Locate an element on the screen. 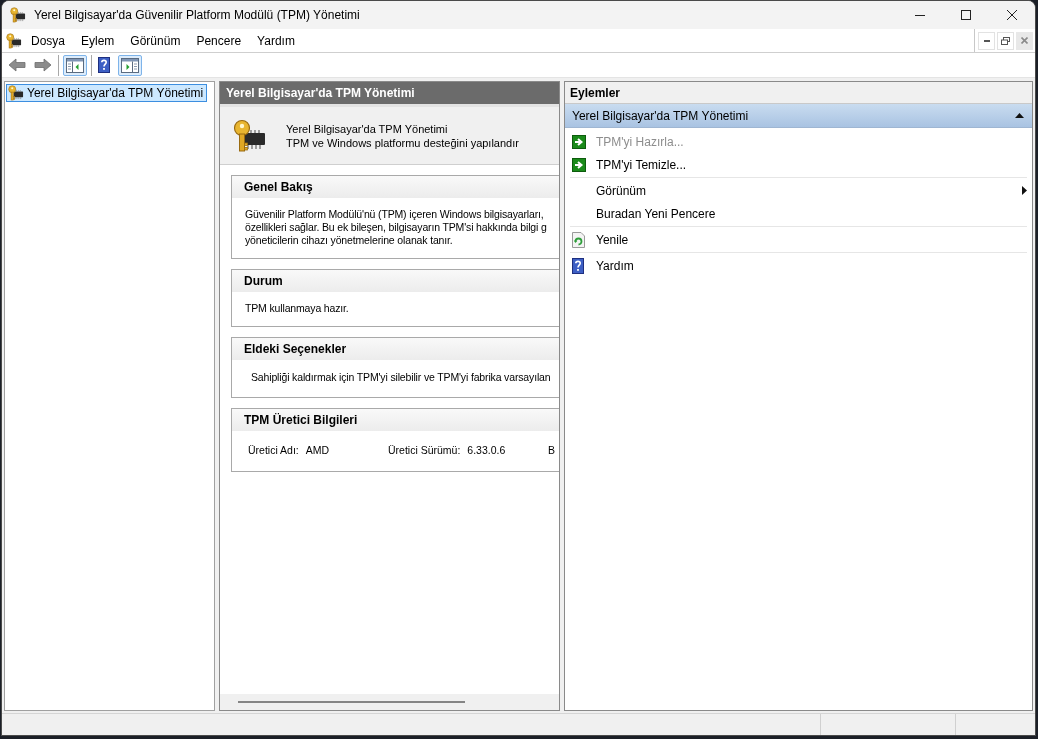  section-title: Genel Bakış is located at coordinates (395, 187).